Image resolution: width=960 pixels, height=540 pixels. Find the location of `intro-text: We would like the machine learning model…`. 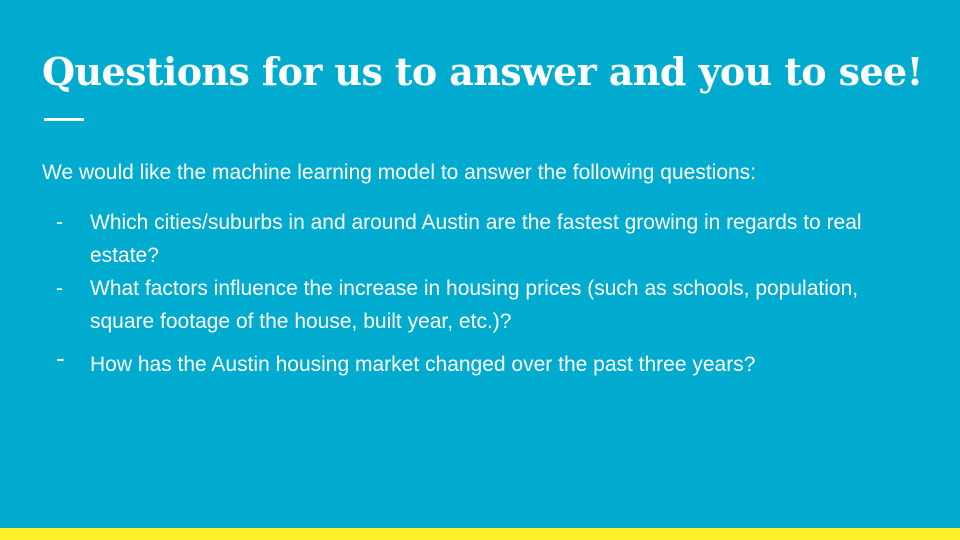

intro-text: We would like the machine learning model… is located at coordinates (399, 172).